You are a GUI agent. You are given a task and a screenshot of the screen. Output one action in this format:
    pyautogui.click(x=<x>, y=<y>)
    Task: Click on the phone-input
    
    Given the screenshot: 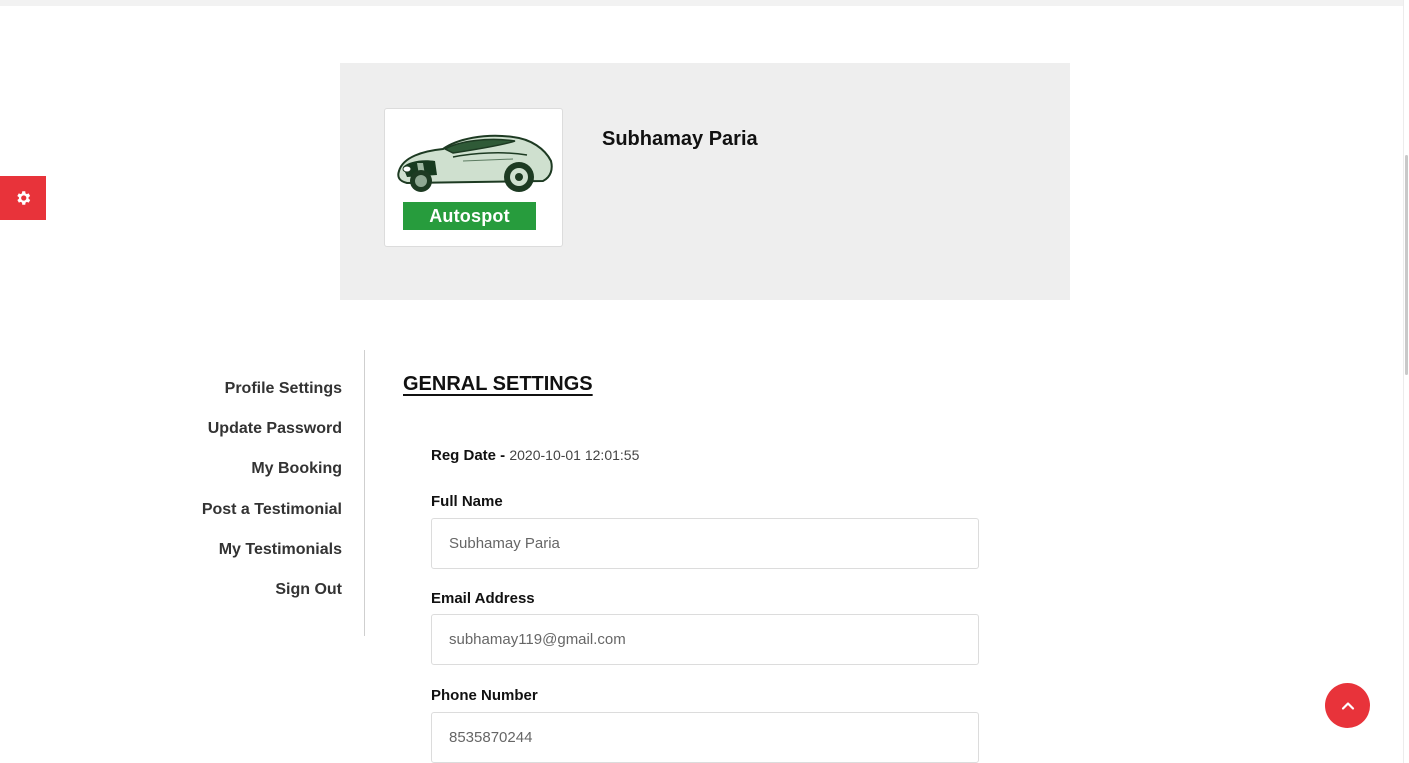 What is the action you would take?
    pyautogui.click(x=705, y=737)
    